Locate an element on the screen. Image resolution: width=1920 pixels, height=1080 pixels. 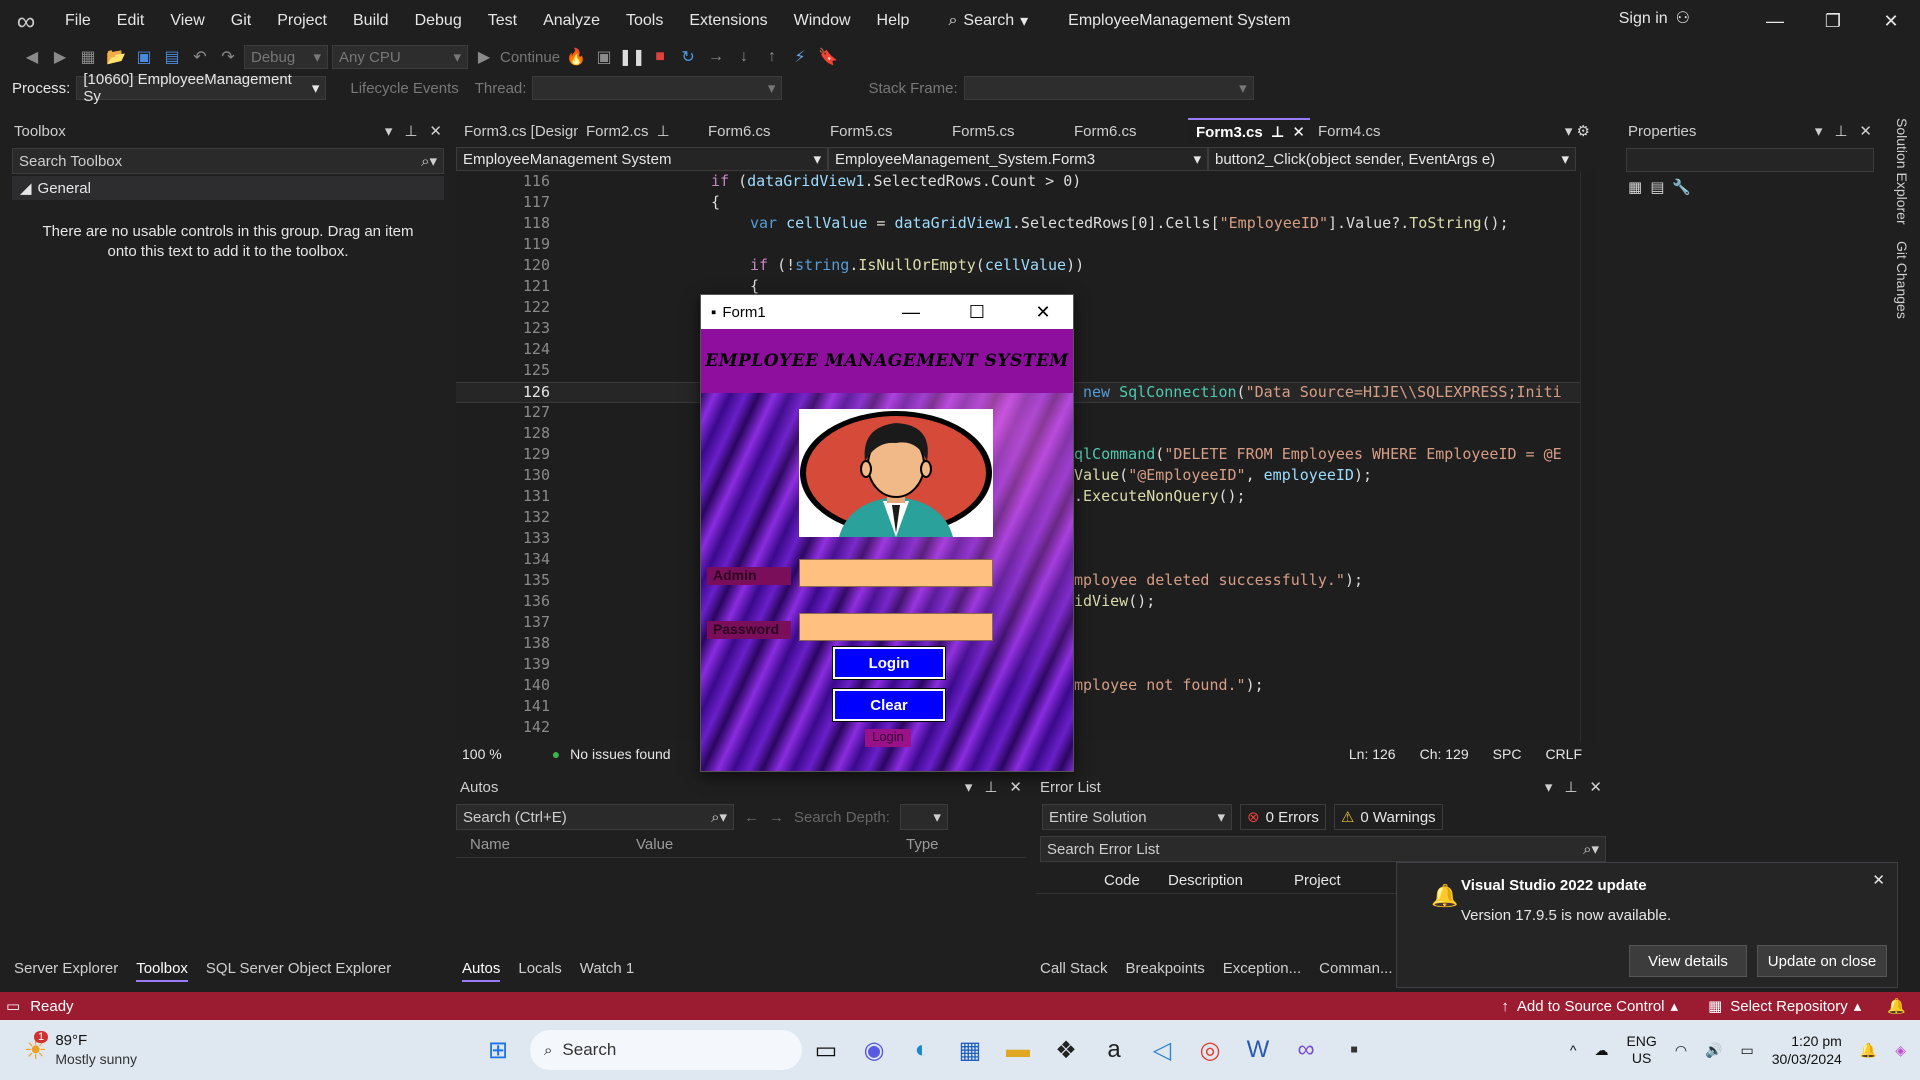
tab-form2: Form2.cs ⊥ is located at coordinates (639, 131).